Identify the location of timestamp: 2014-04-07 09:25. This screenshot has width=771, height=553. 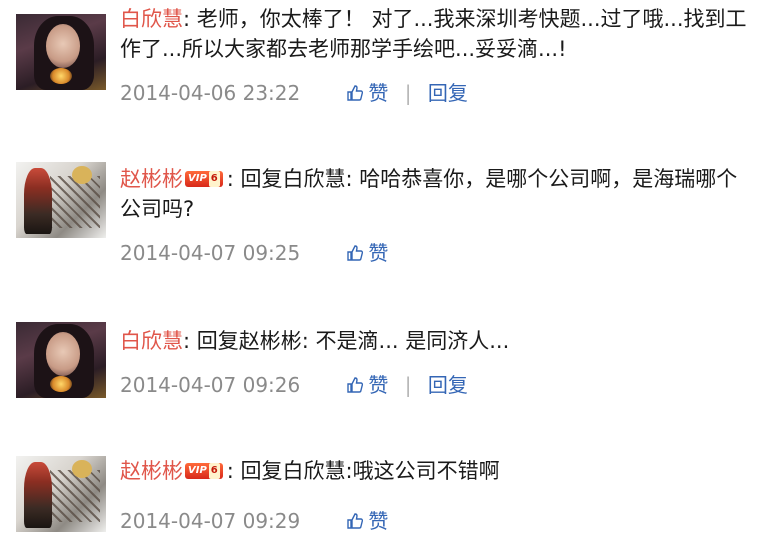
(210, 253).